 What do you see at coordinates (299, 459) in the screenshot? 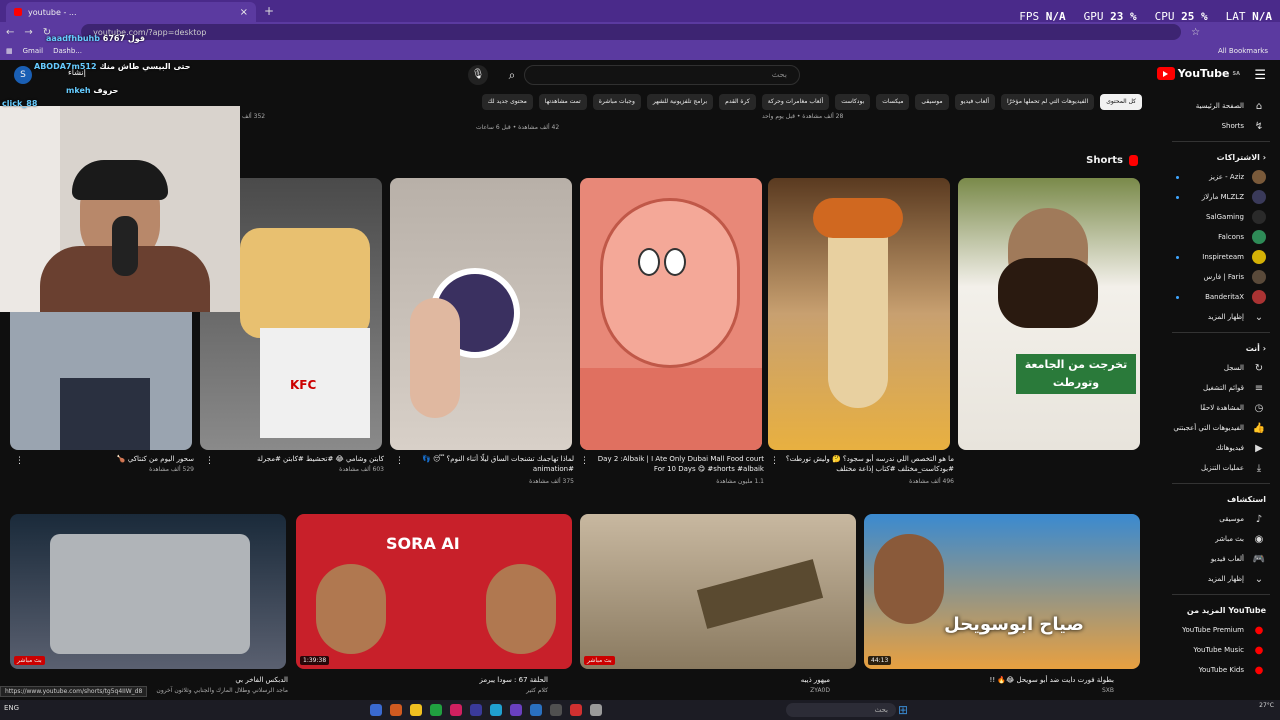
I see `short-title: كابتن وشامي 😂 #تحشيط #كابتن #مجرلة` at bounding box center [299, 459].